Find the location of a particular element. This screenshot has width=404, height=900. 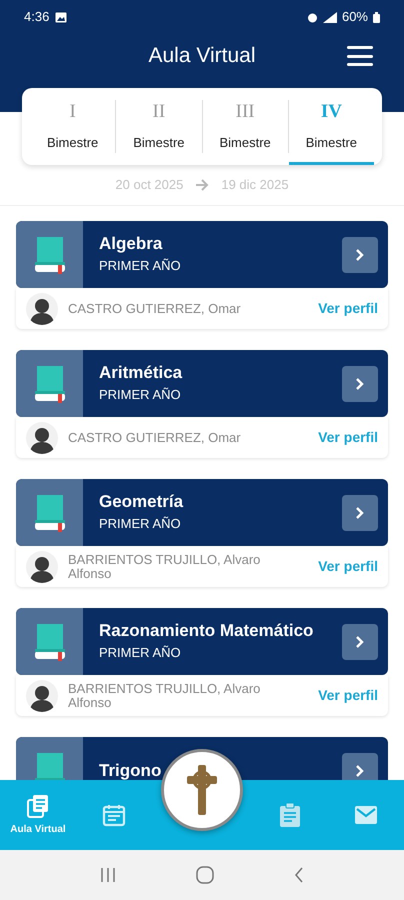

term-tab: II Bimestre is located at coordinates (159, 126).